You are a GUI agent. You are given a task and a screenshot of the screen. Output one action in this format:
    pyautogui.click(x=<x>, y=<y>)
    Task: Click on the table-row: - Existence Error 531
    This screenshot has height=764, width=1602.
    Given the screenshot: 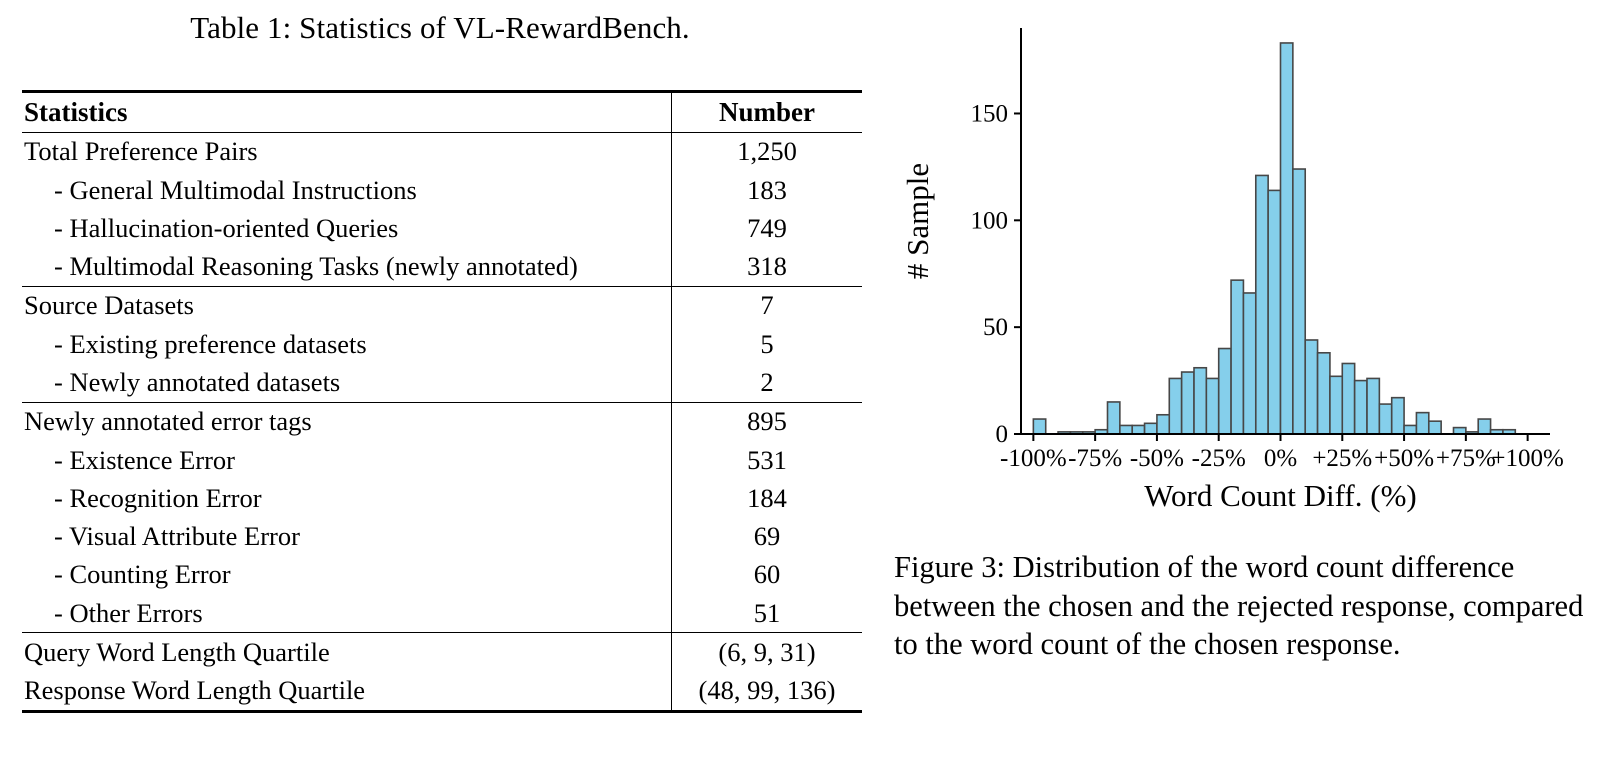 What is the action you would take?
    pyautogui.click(x=442, y=460)
    